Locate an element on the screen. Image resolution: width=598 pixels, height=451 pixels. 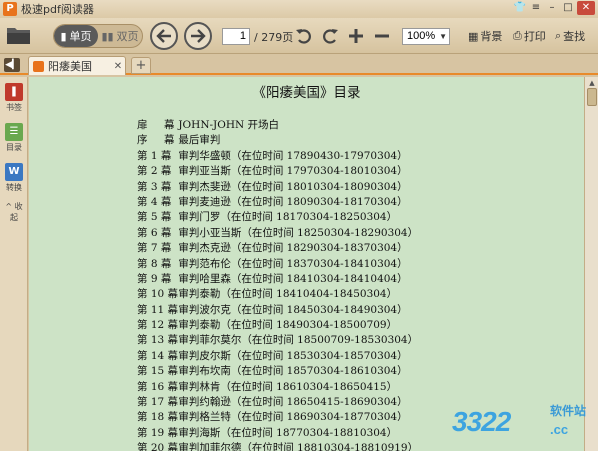
scroll-up-icon: ▲ is located at coordinates (592, 83).